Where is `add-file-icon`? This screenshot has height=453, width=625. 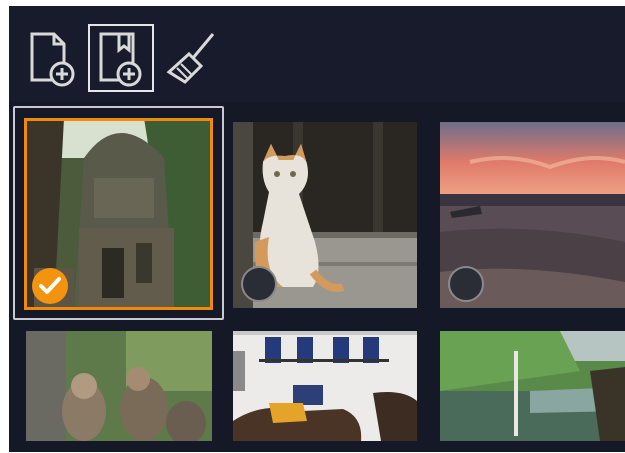 add-file-icon is located at coordinates (52, 59).